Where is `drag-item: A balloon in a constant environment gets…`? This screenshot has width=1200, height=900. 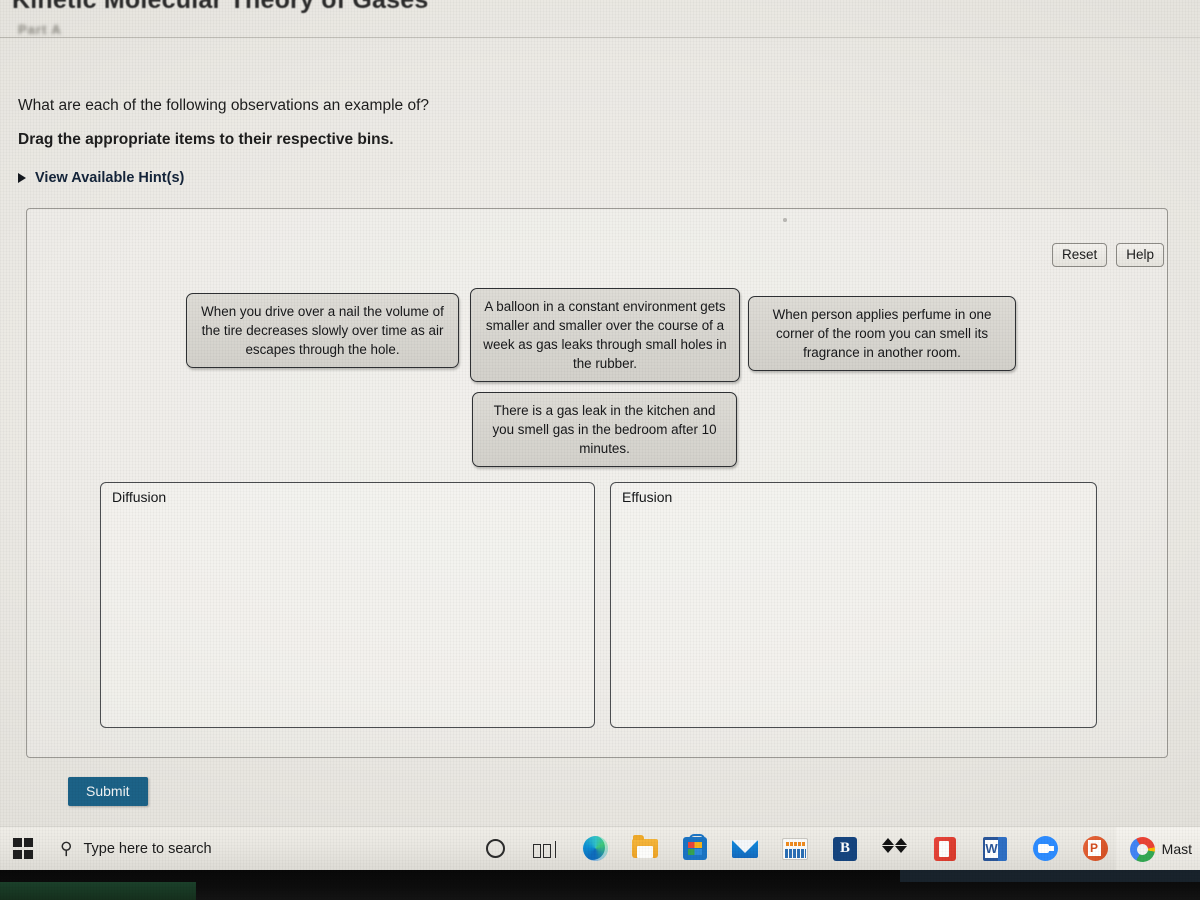 drag-item: A balloon in a constant environment gets… is located at coordinates (605, 335).